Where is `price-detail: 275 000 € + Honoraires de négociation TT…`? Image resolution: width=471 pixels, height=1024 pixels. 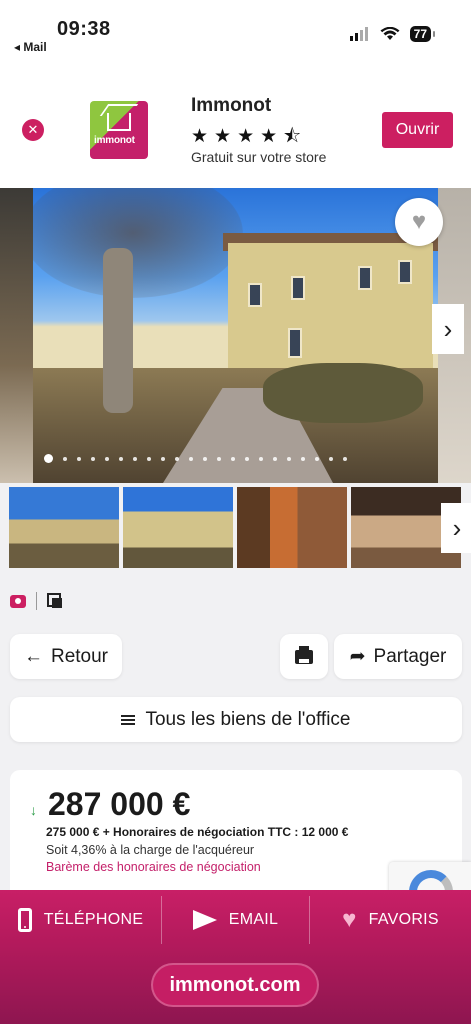 price-detail: 275 000 € + Honoraires de négociation TT… is located at coordinates (197, 832).